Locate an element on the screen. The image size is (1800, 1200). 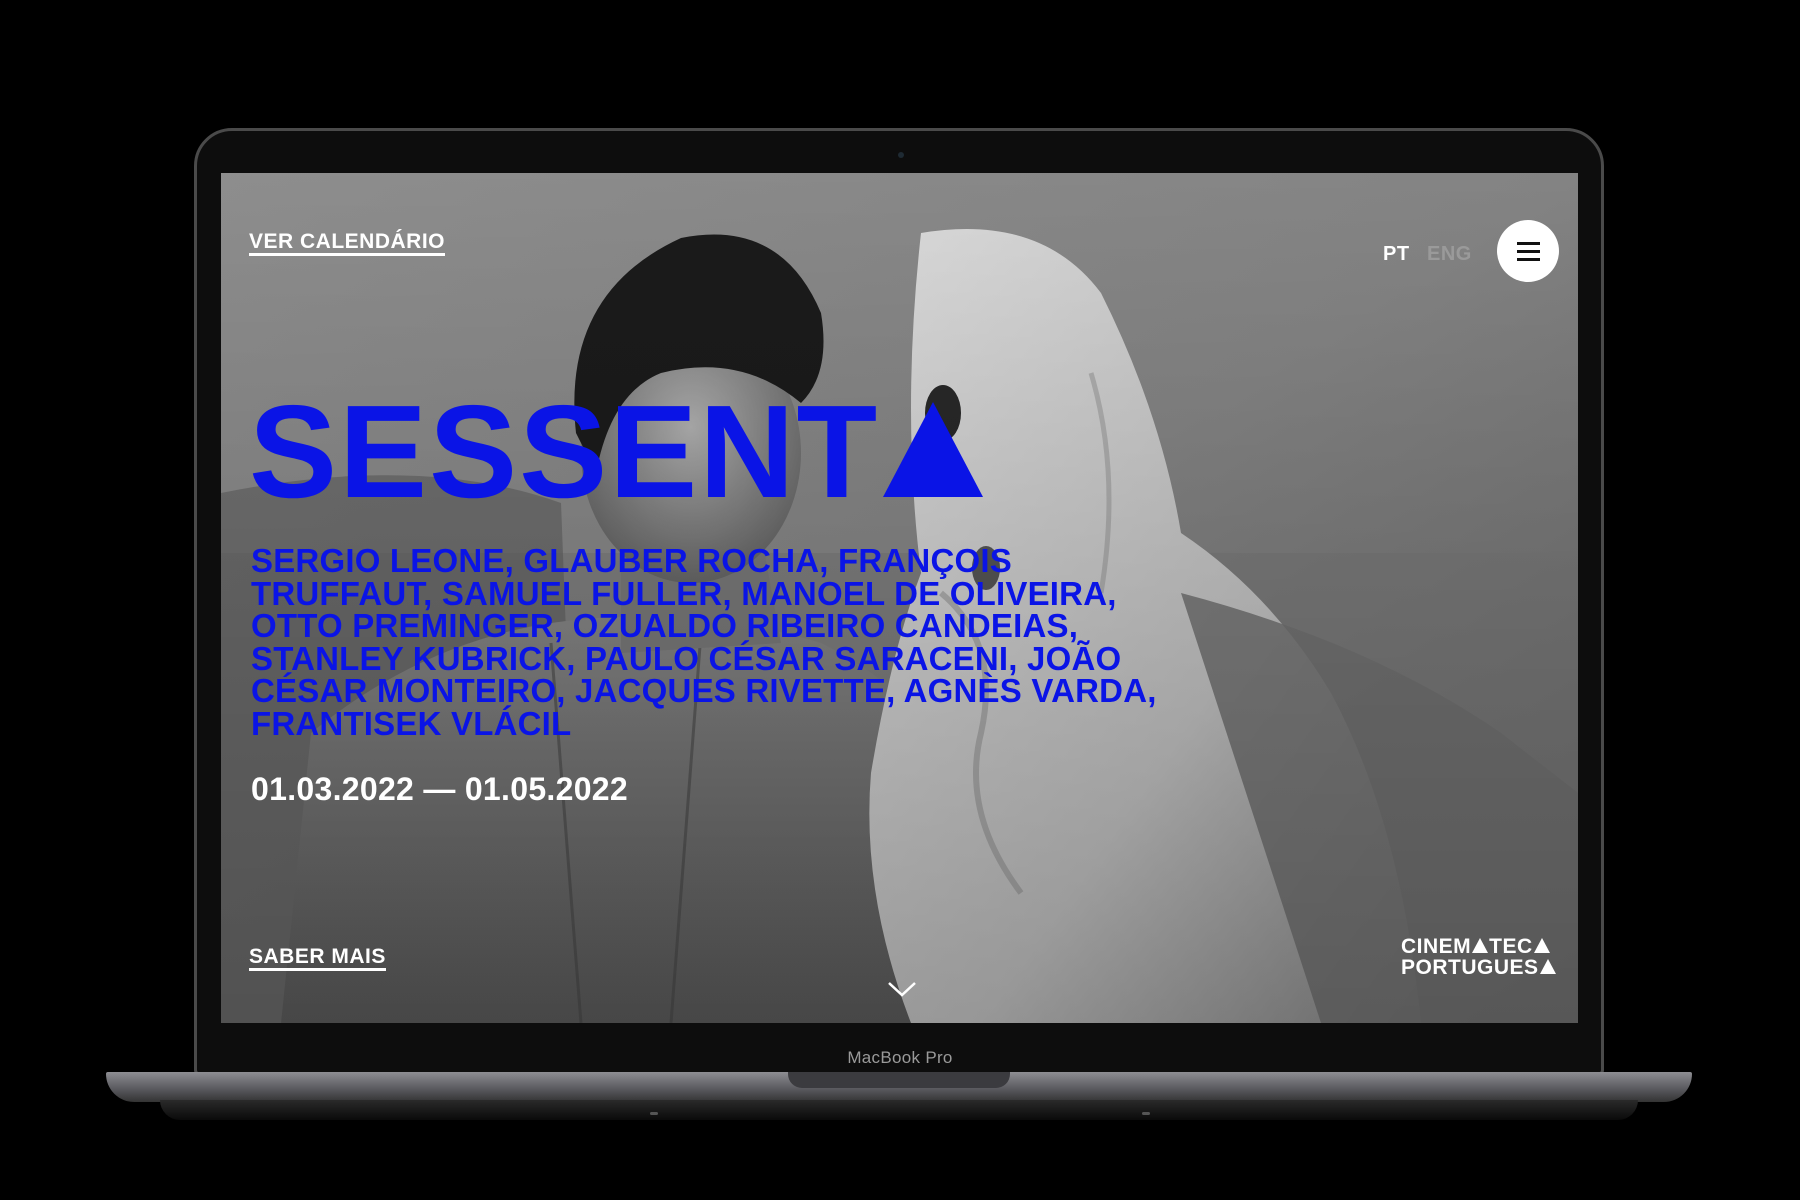
hero-title: SESSENT is located at coordinates (616, 452).